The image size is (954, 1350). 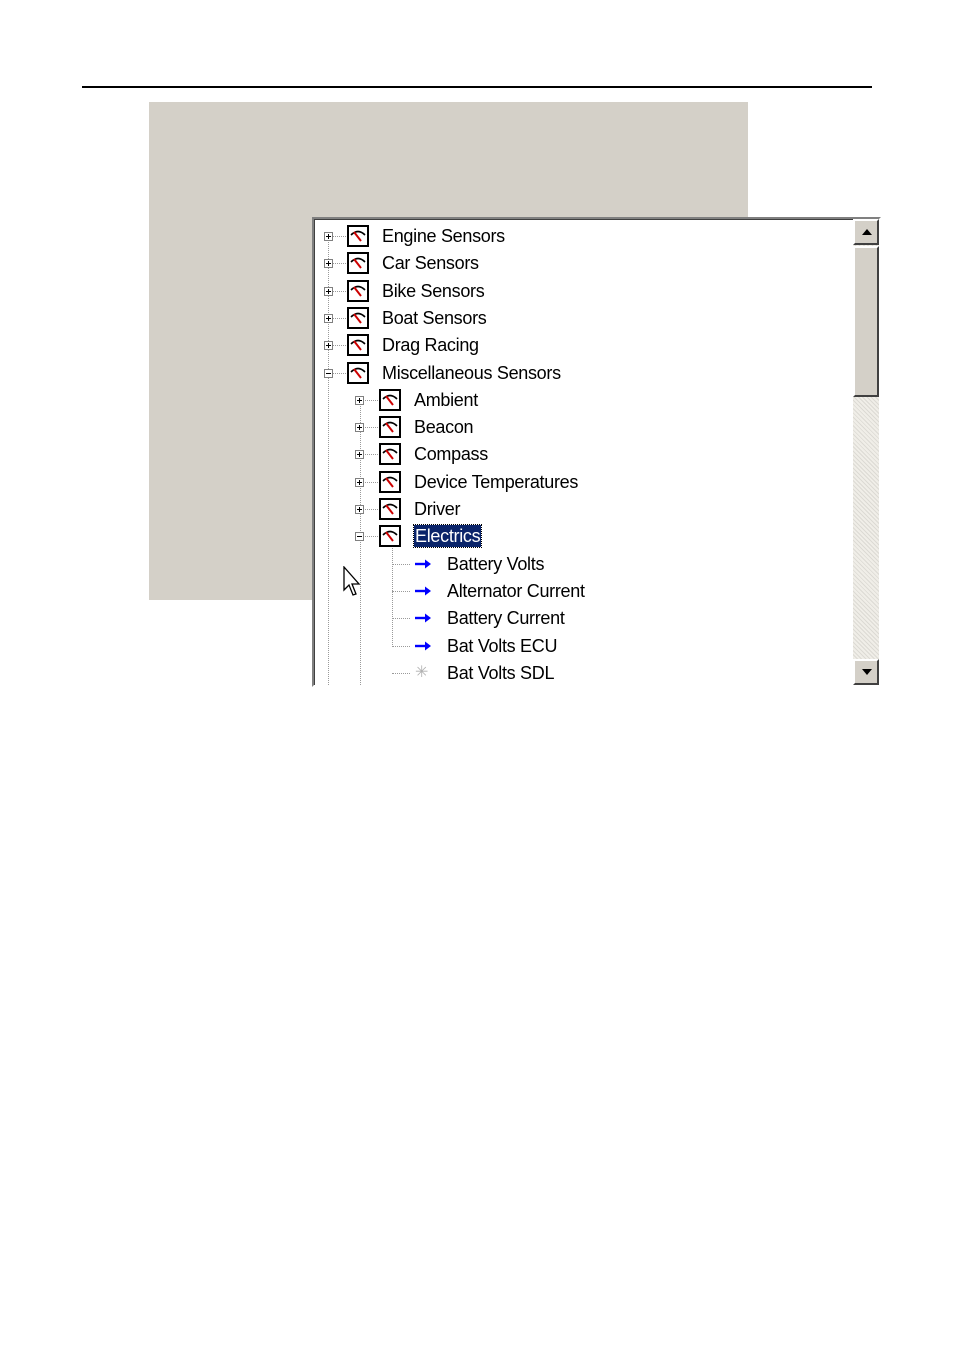 What do you see at coordinates (451, 454) in the screenshot?
I see `tree-node-label: Compass` at bounding box center [451, 454].